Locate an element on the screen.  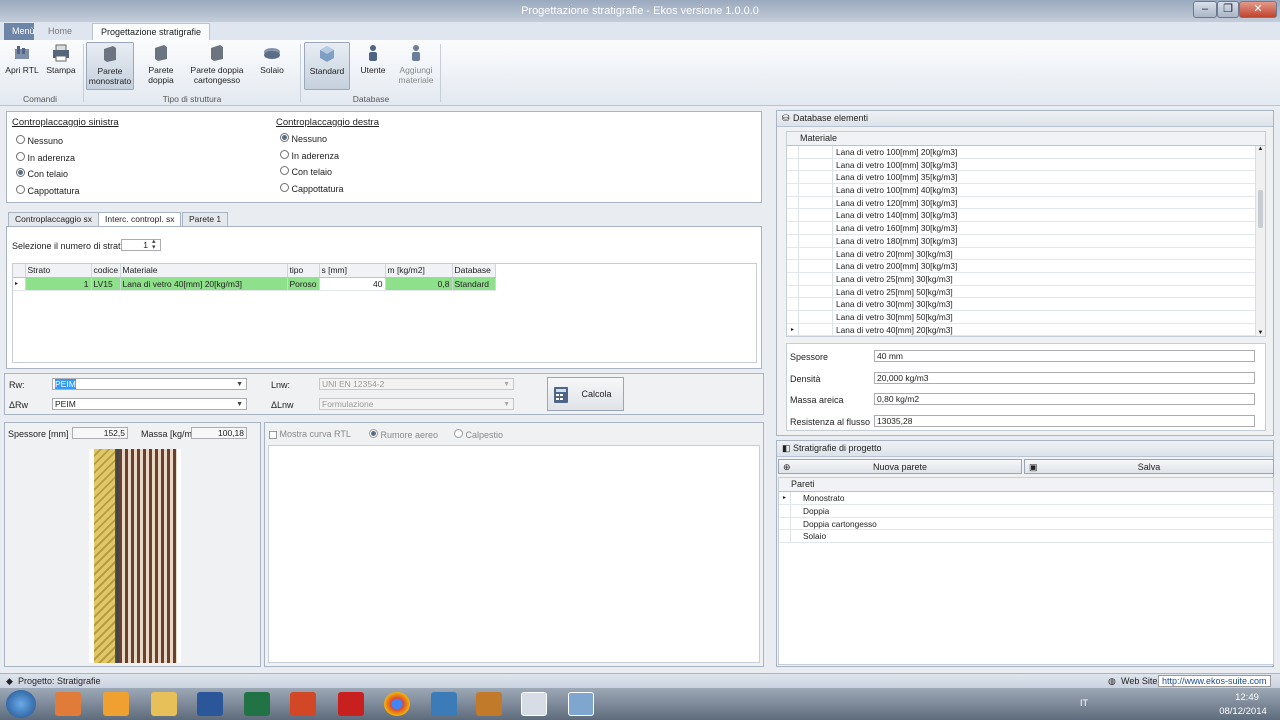
clock-time: 12:49 is located at coordinates (1247, 697).